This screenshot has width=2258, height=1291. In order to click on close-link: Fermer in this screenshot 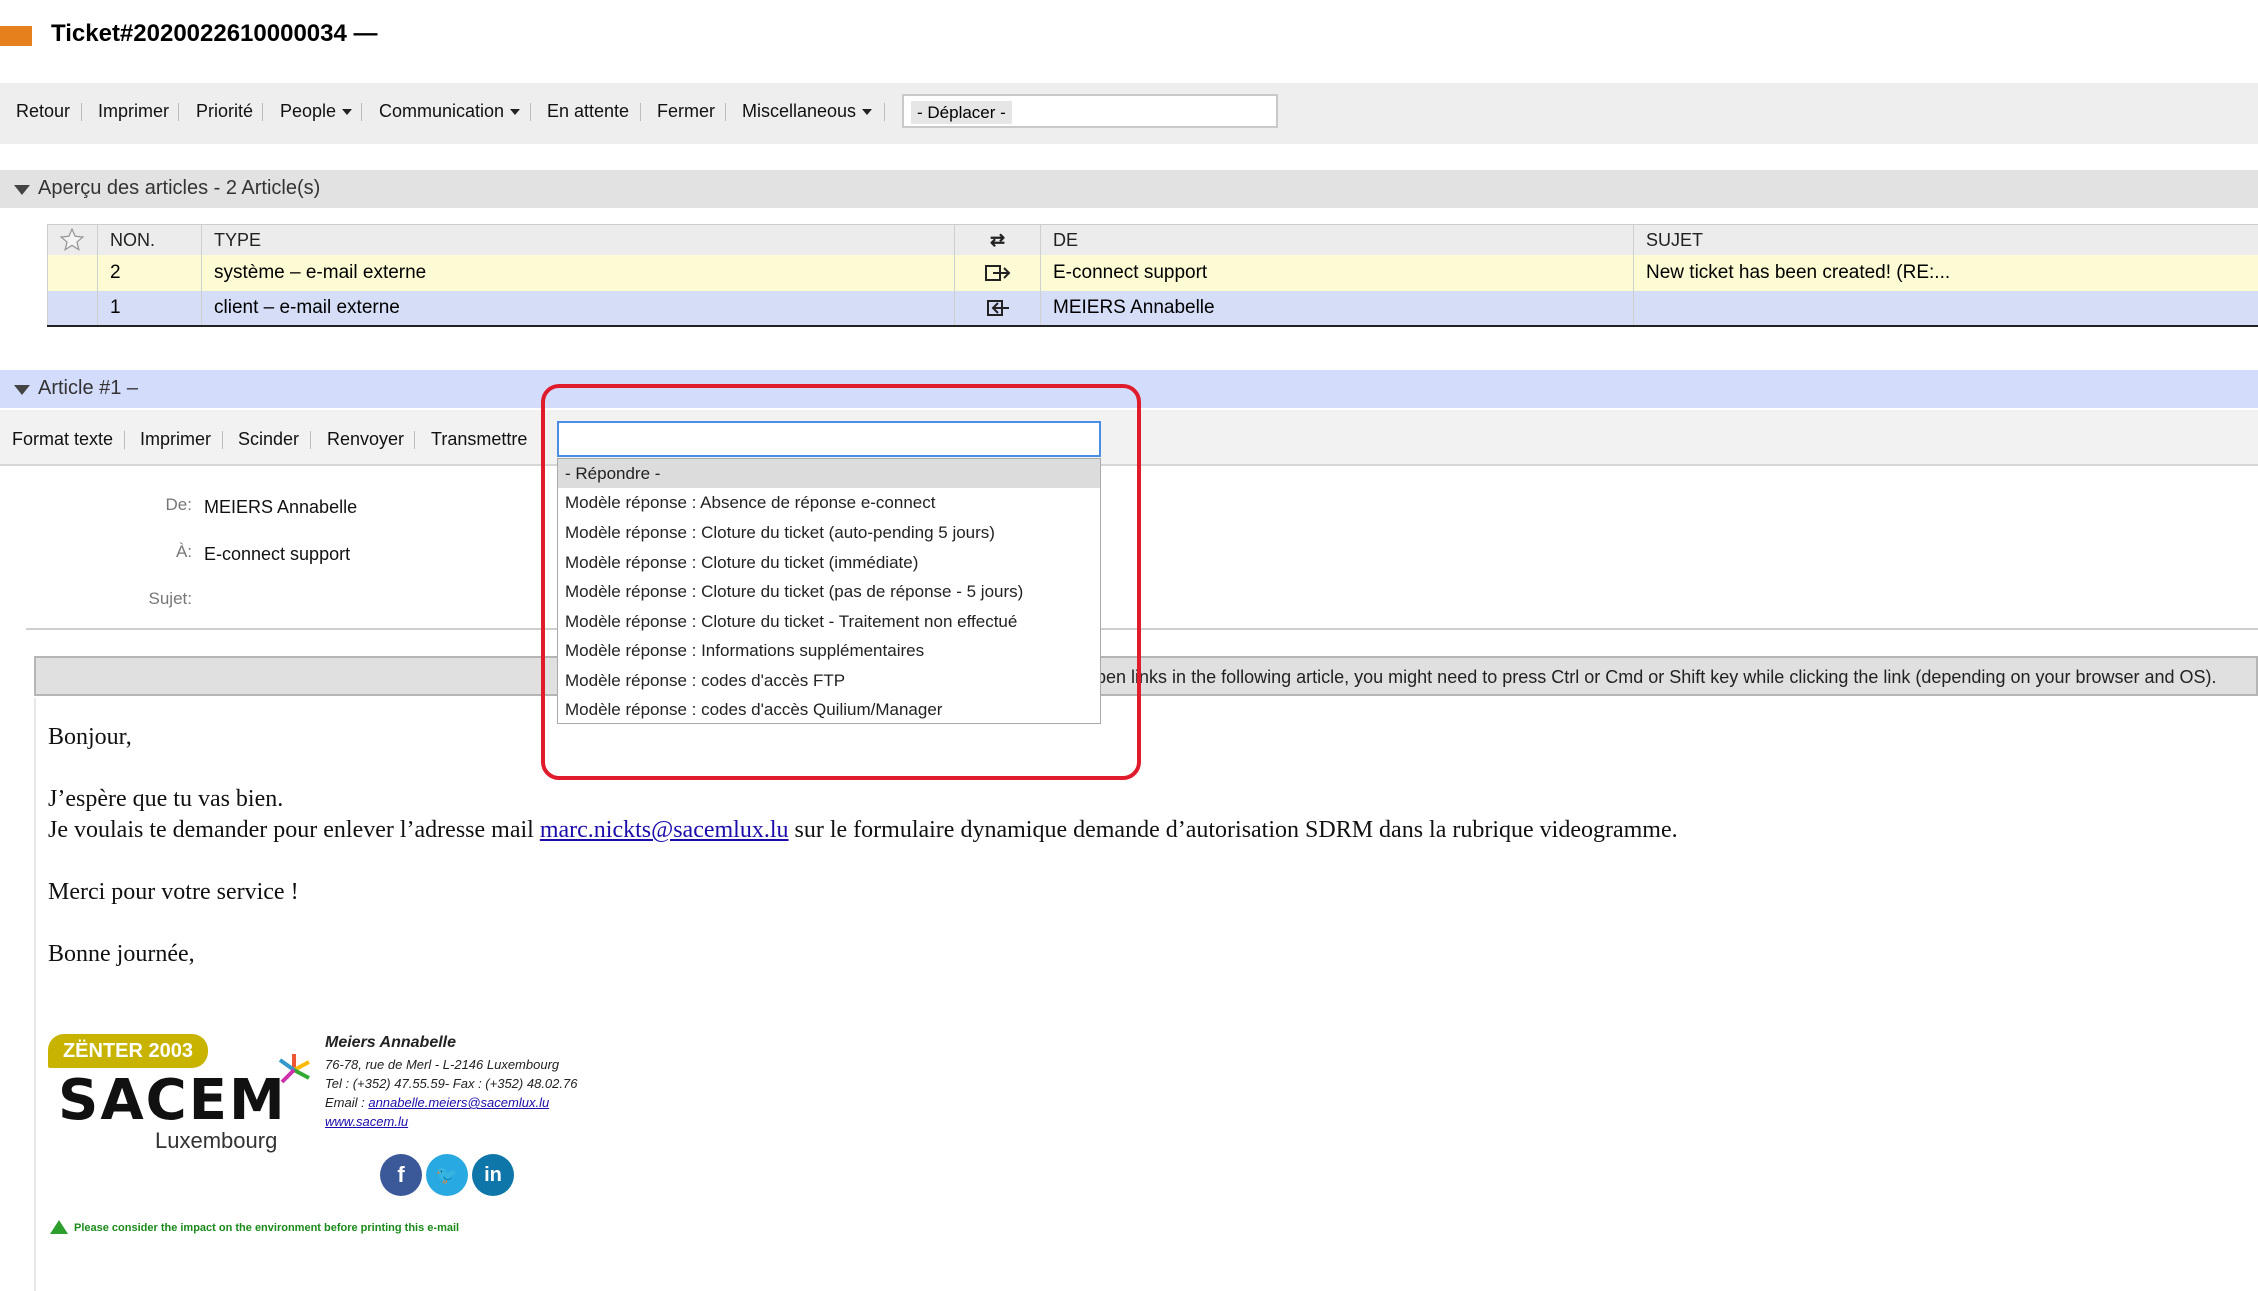, I will do `click(686, 111)`.